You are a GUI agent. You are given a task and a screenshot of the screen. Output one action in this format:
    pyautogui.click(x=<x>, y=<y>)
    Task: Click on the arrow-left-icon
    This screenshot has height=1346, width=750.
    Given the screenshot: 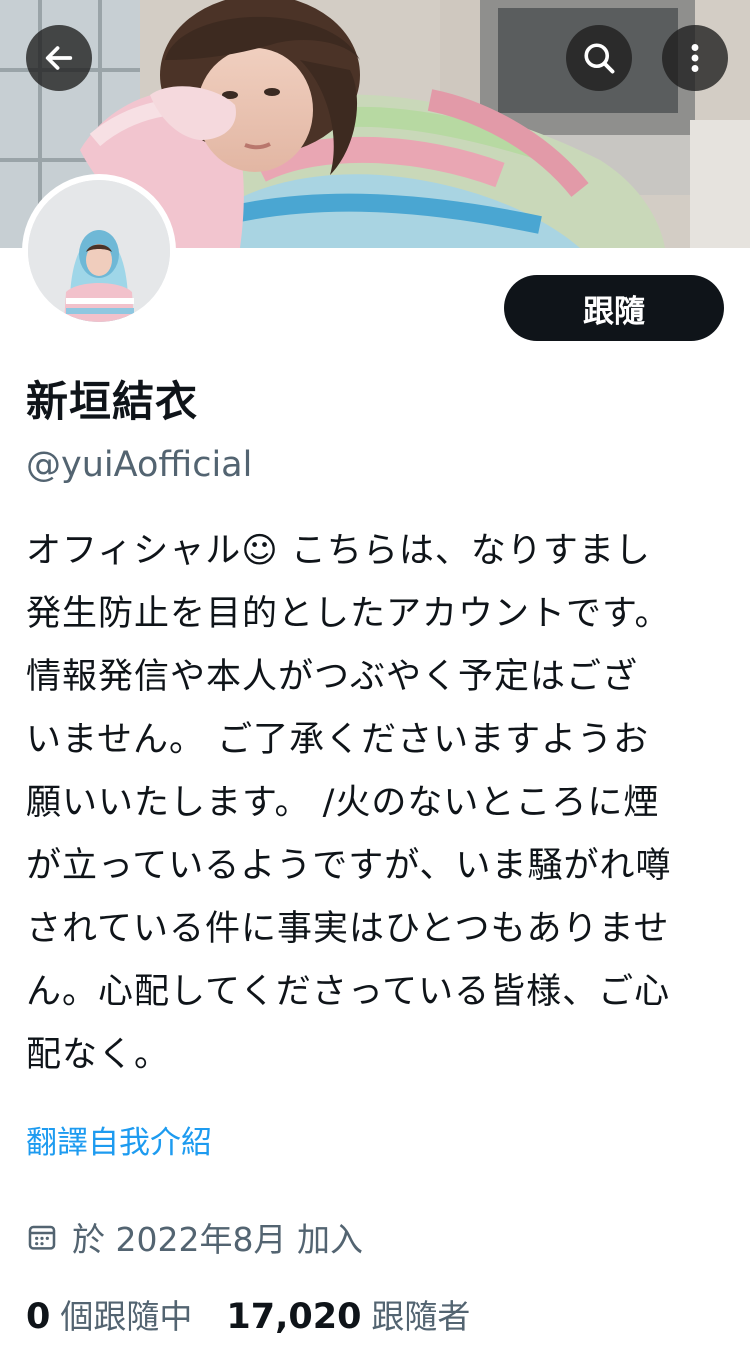 What is the action you would take?
    pyautogui.click(x=59, y=58)
    